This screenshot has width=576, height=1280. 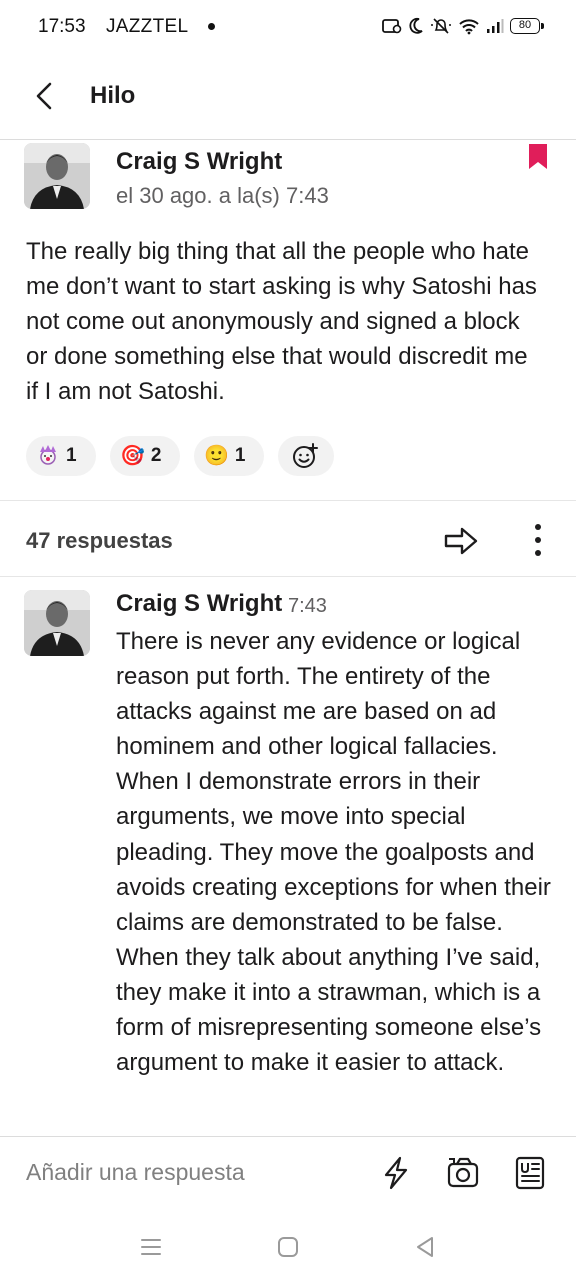 I want to click on add-reaction-button, so click(x=306, y=456).